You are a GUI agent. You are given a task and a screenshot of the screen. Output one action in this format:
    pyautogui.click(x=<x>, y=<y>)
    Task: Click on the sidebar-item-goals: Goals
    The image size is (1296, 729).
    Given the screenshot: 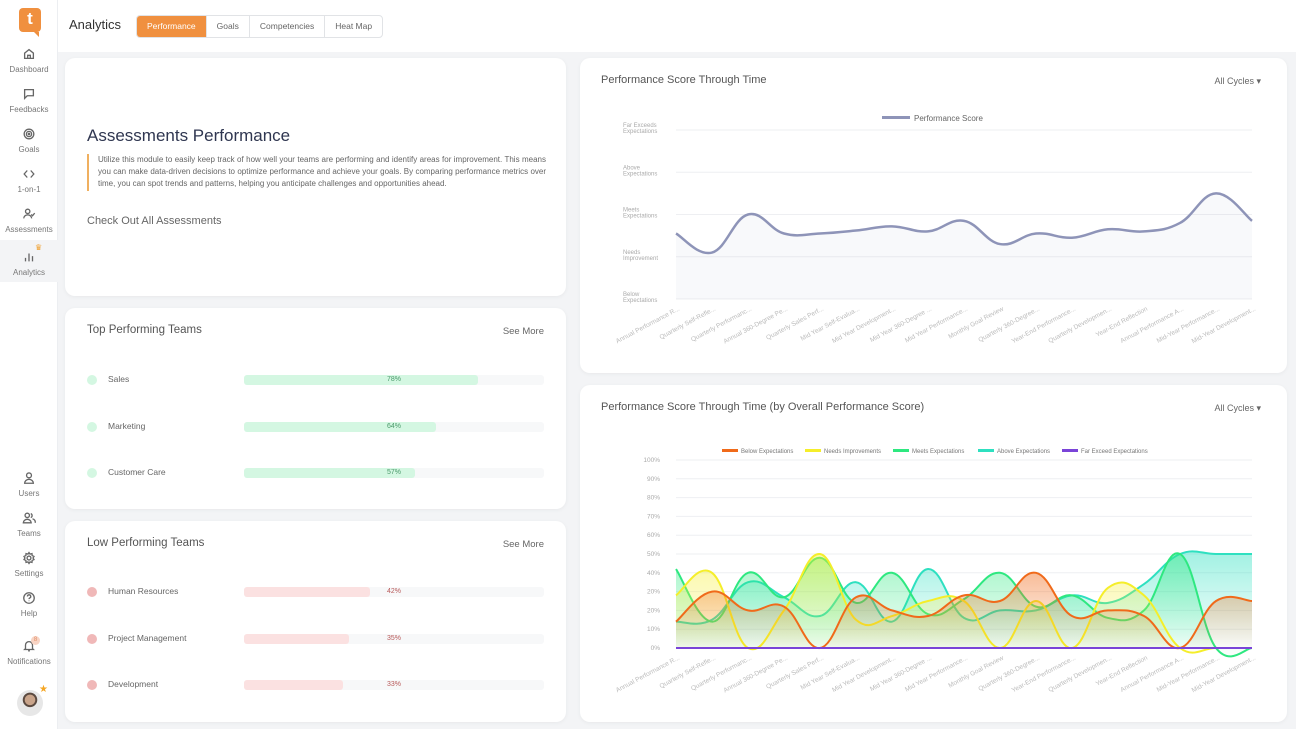 What is the action you would take?
    pyautogui.click(x=29, y=144)
    